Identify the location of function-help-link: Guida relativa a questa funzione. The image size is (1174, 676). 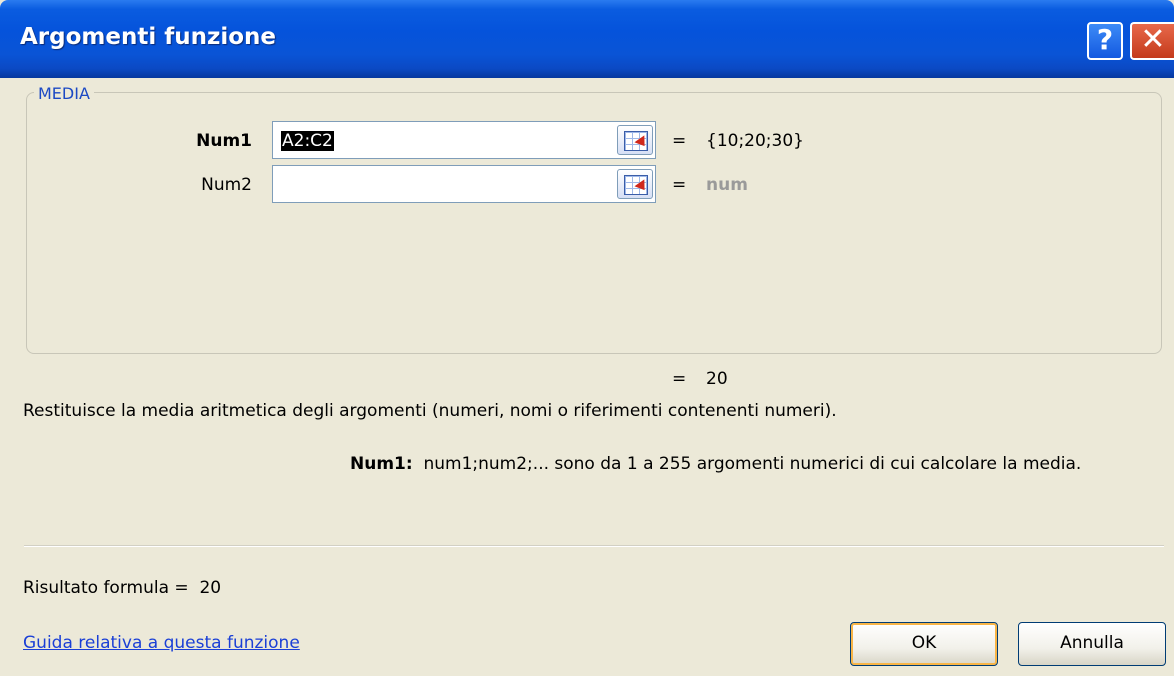
(161, 643).